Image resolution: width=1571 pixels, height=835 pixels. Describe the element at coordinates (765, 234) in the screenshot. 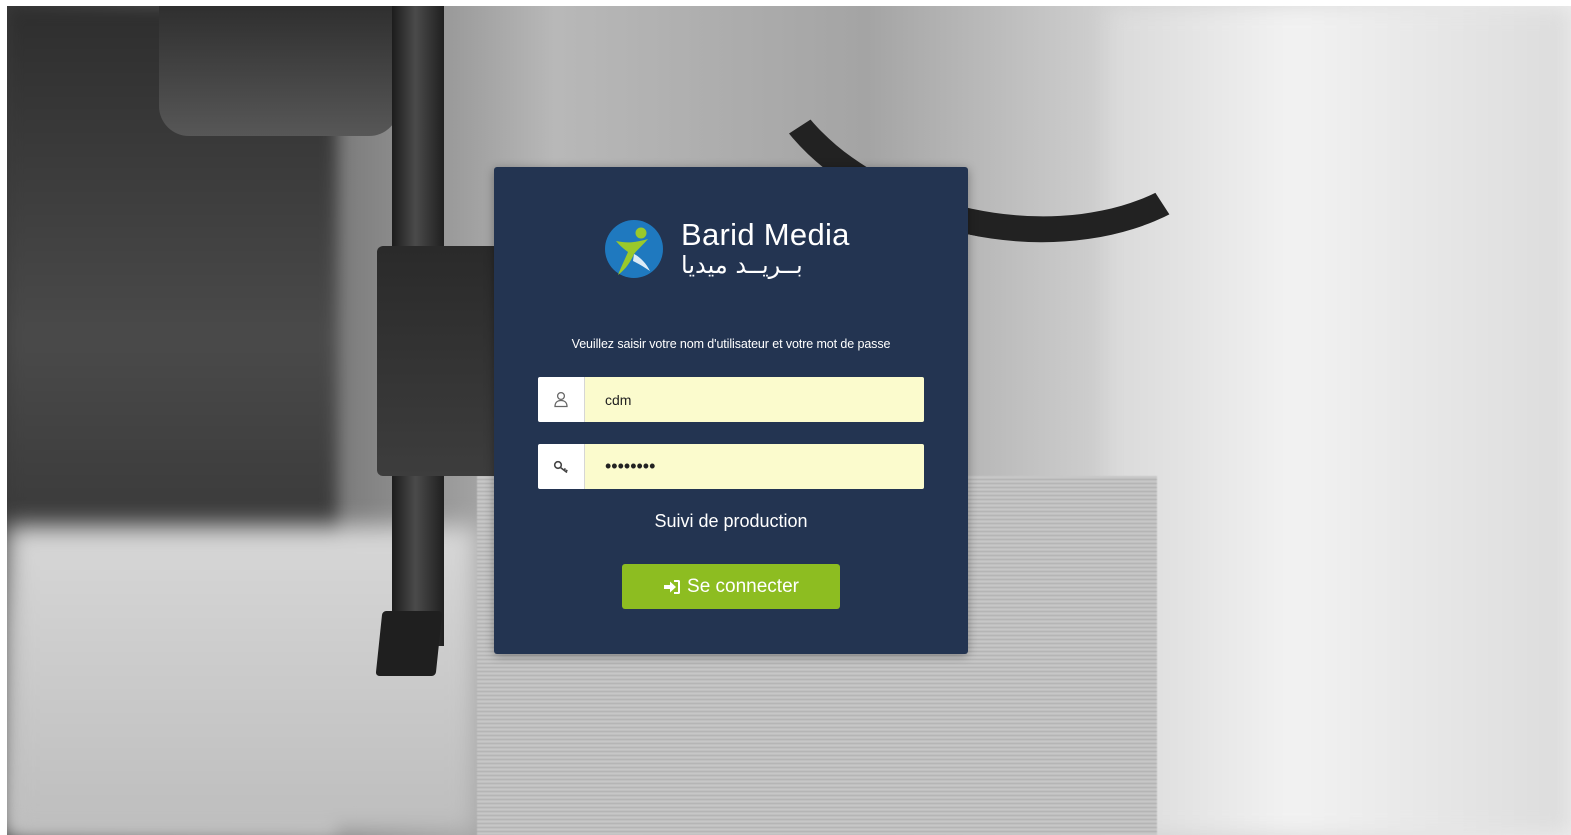

I see `brand-name-latin: Barid Media` at that location.